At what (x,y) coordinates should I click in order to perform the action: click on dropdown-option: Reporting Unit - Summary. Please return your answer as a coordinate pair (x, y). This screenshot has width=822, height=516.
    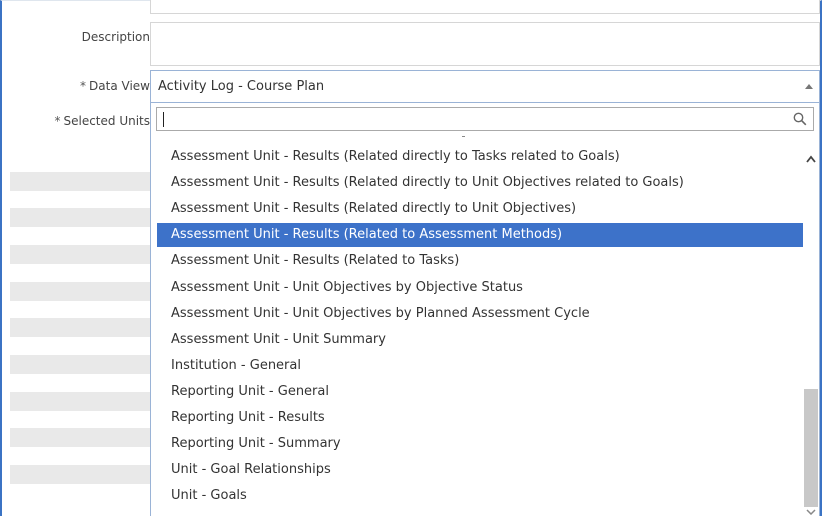
    Looking at the image, I should click on (481, 444).